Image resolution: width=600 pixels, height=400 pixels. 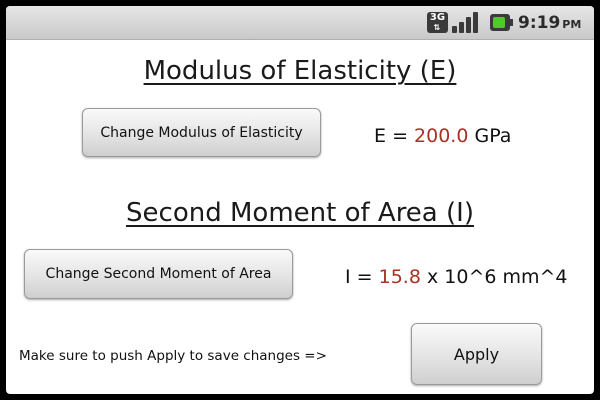 I want to click on battery-icon, so click(x=501, y=22).